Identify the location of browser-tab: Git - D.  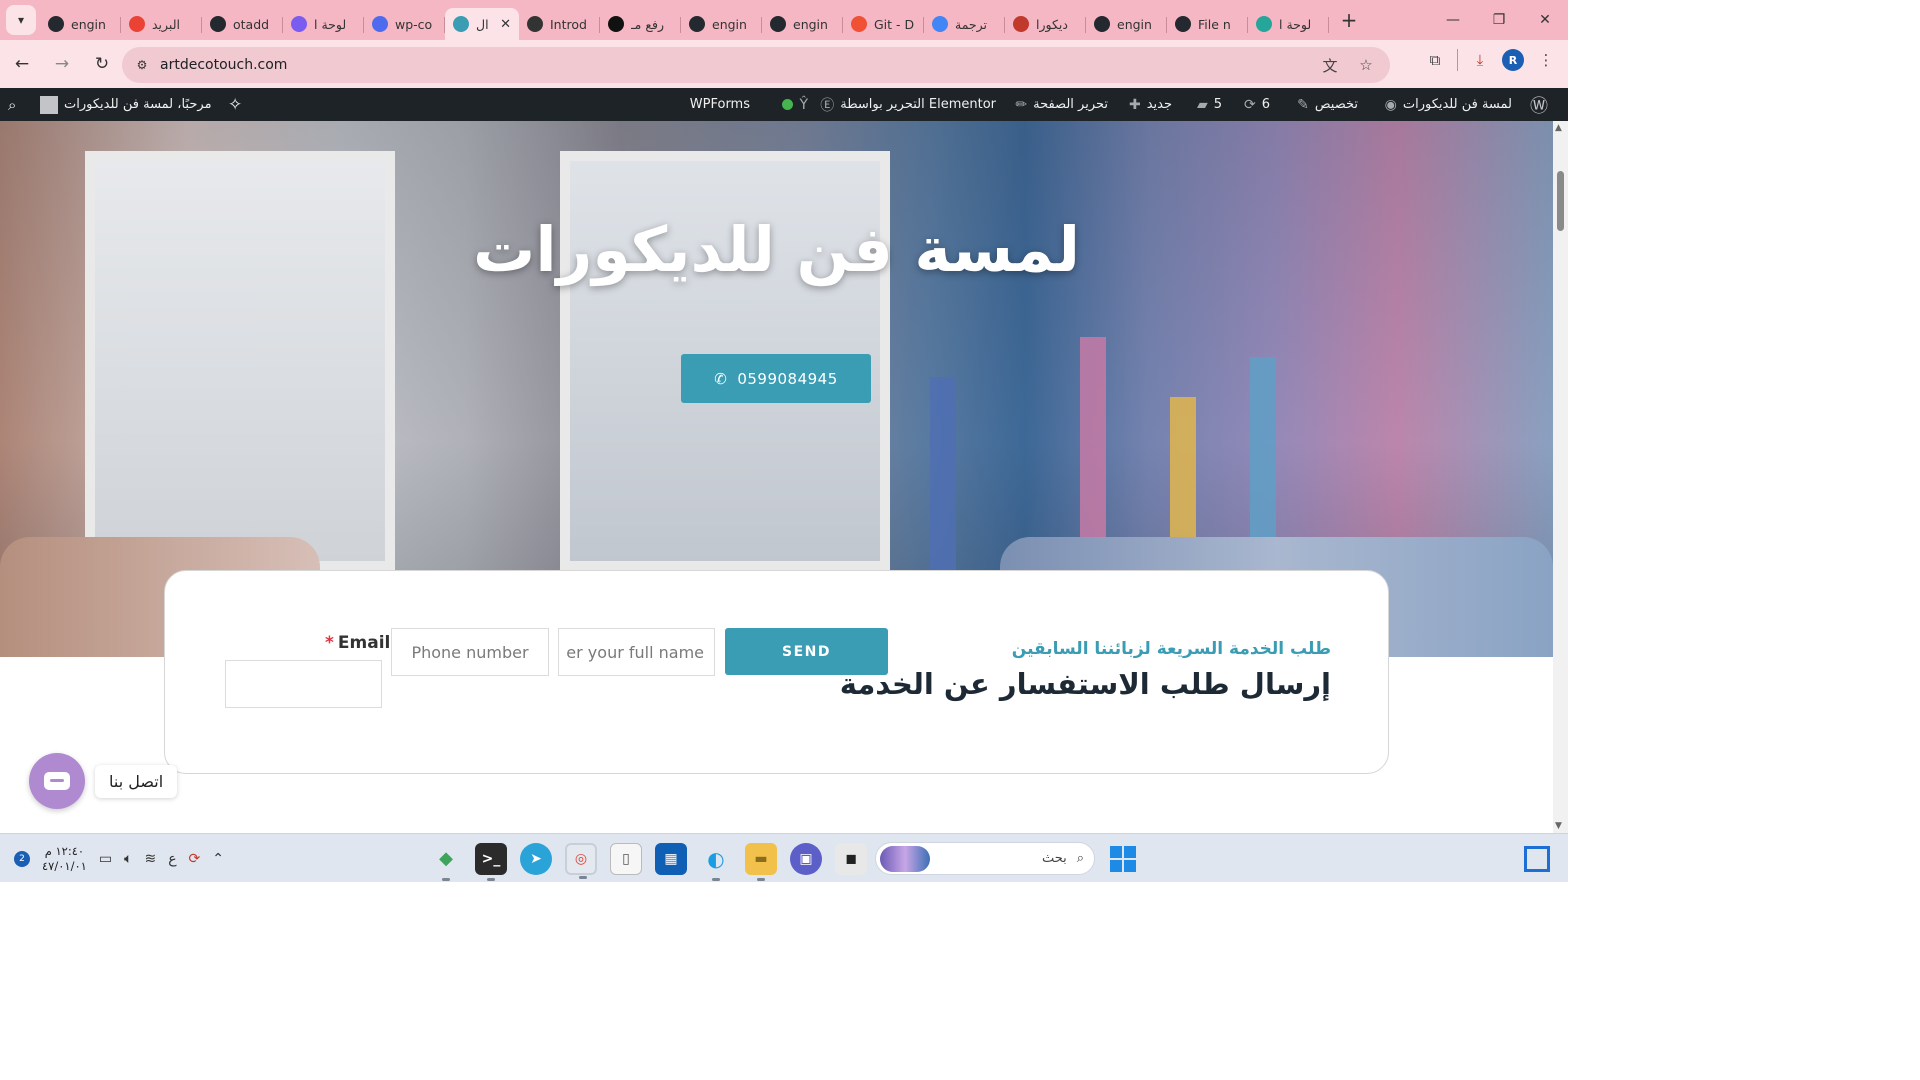
(883, 24).